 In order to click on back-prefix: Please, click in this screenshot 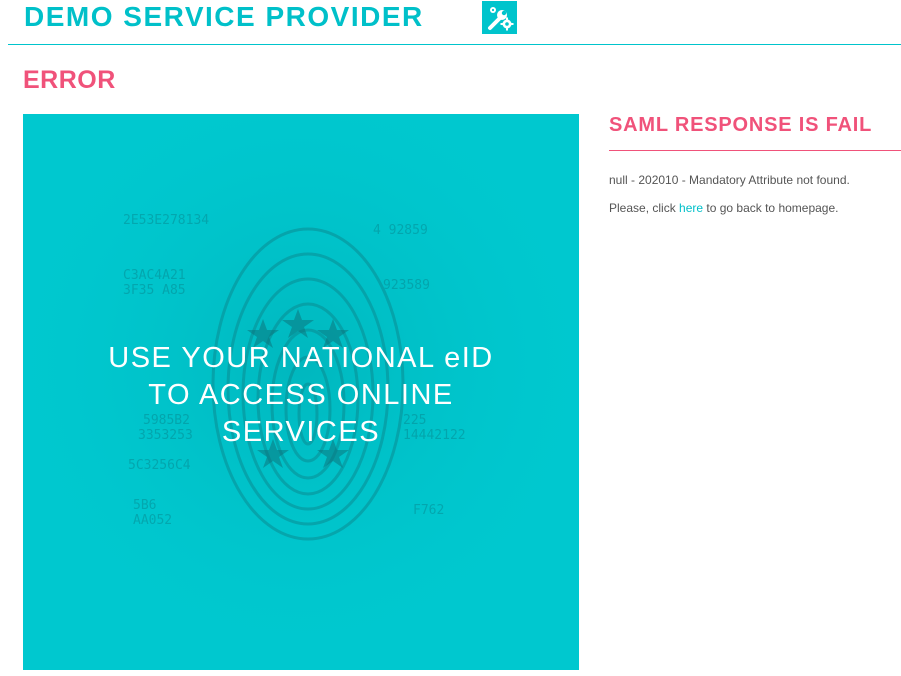, I will do `click(644, 208)`.